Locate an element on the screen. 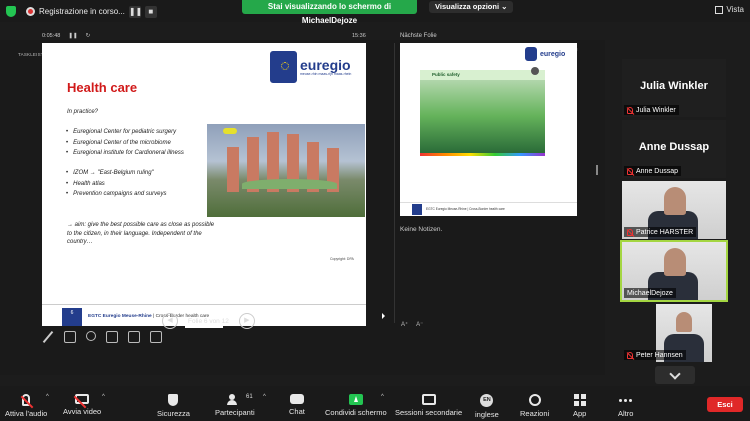 The height and width of the screenshot is (421, 750). apps-button: App is located at coordinates (579, 406).